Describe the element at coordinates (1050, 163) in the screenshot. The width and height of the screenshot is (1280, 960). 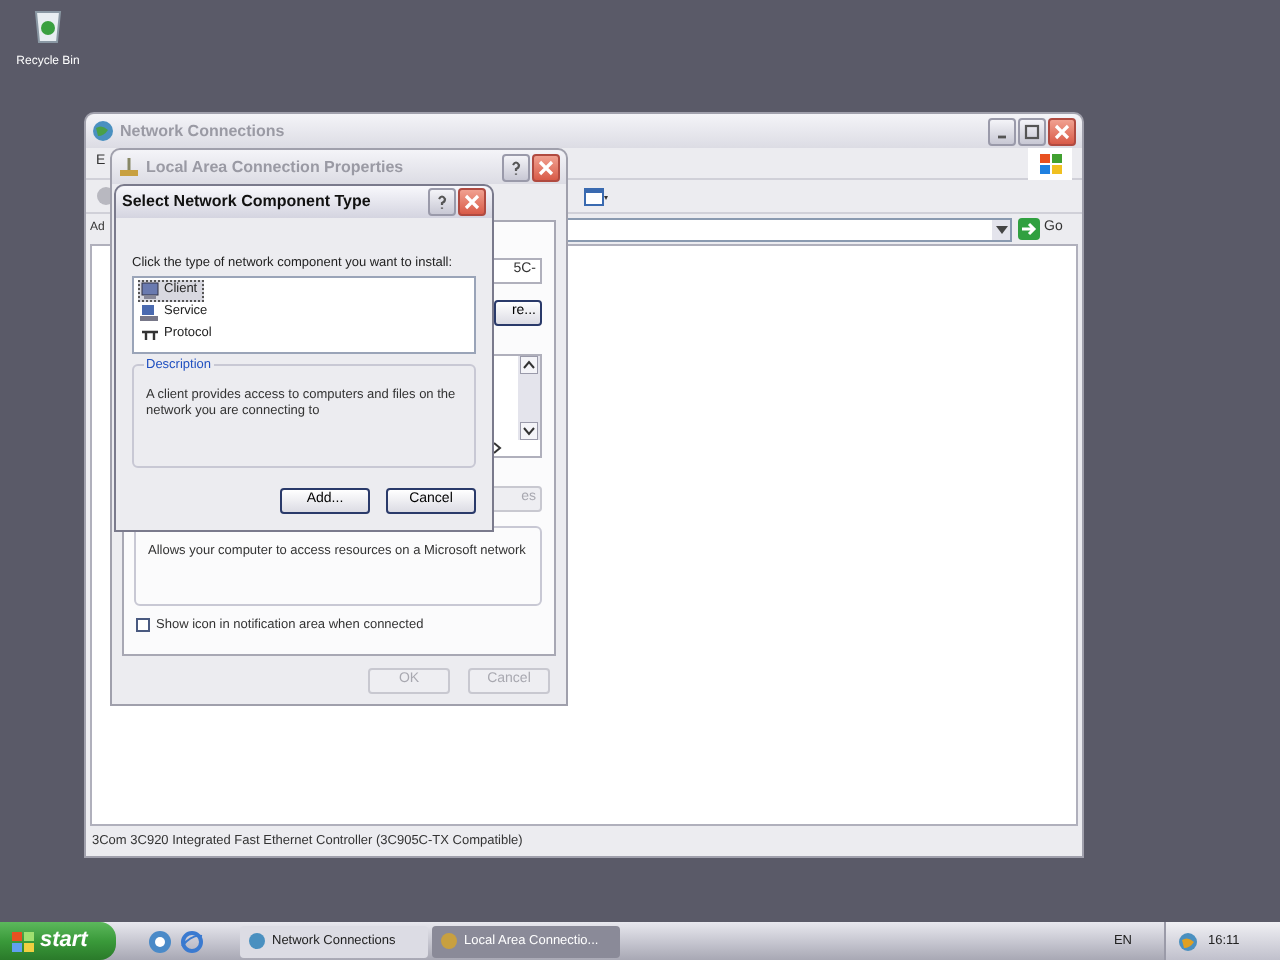
I see `windows-logo` at that location.